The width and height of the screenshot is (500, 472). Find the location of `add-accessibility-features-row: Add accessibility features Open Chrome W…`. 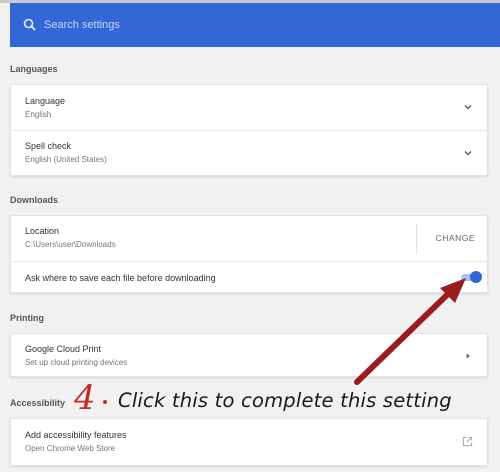

add-accessibility-features-row: Add accessibility features Open Chrome W… is located at coordinates (249, 443).